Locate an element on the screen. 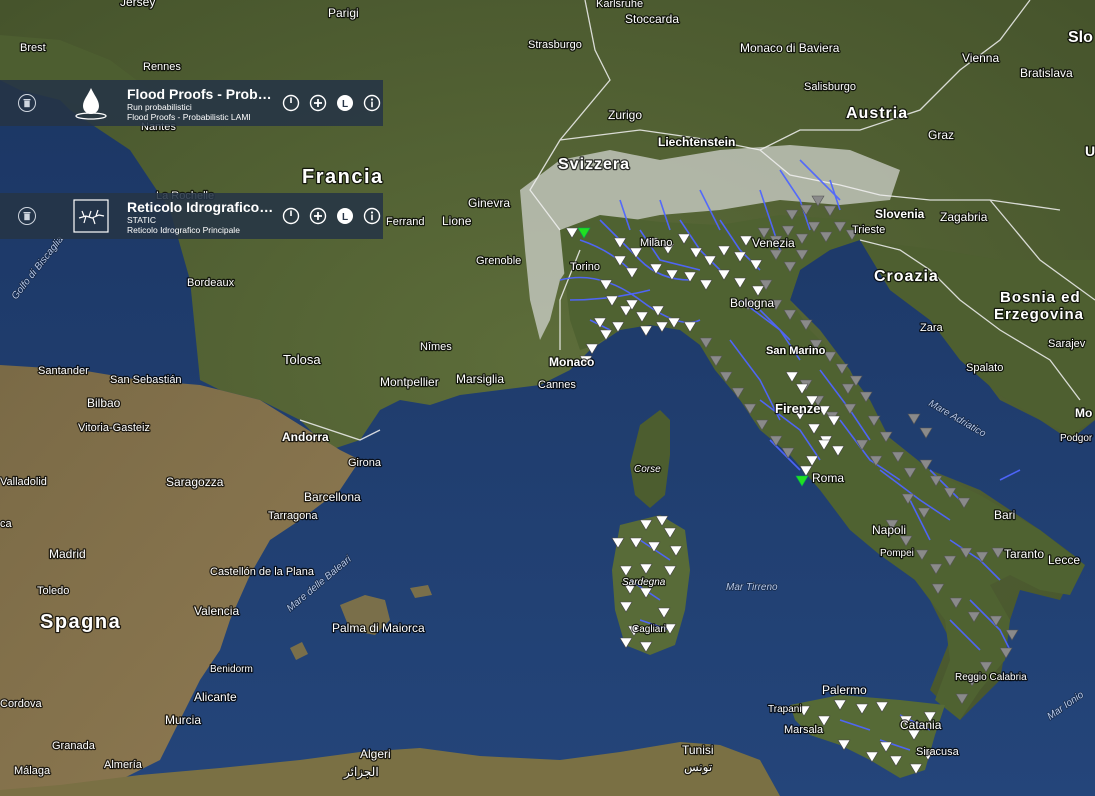 The width and height of the screenshot is (1095, 796). city-label: San Sebastián is located at coordinates (146, 380).